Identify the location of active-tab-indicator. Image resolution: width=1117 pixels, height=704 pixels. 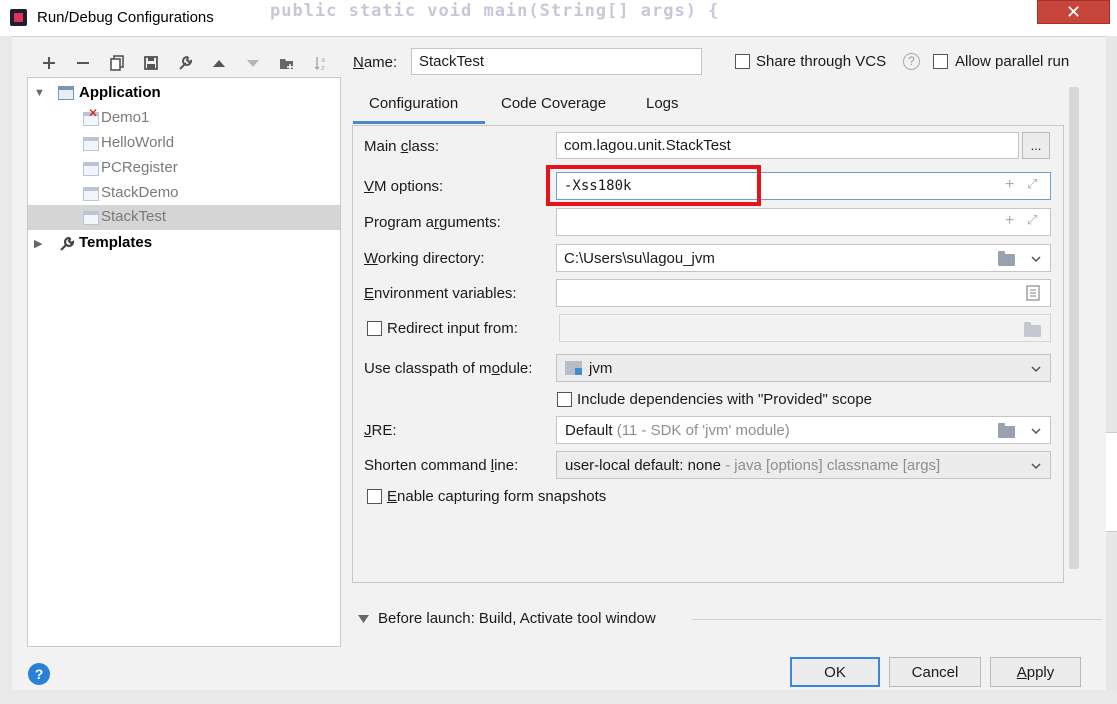
(419, 122).